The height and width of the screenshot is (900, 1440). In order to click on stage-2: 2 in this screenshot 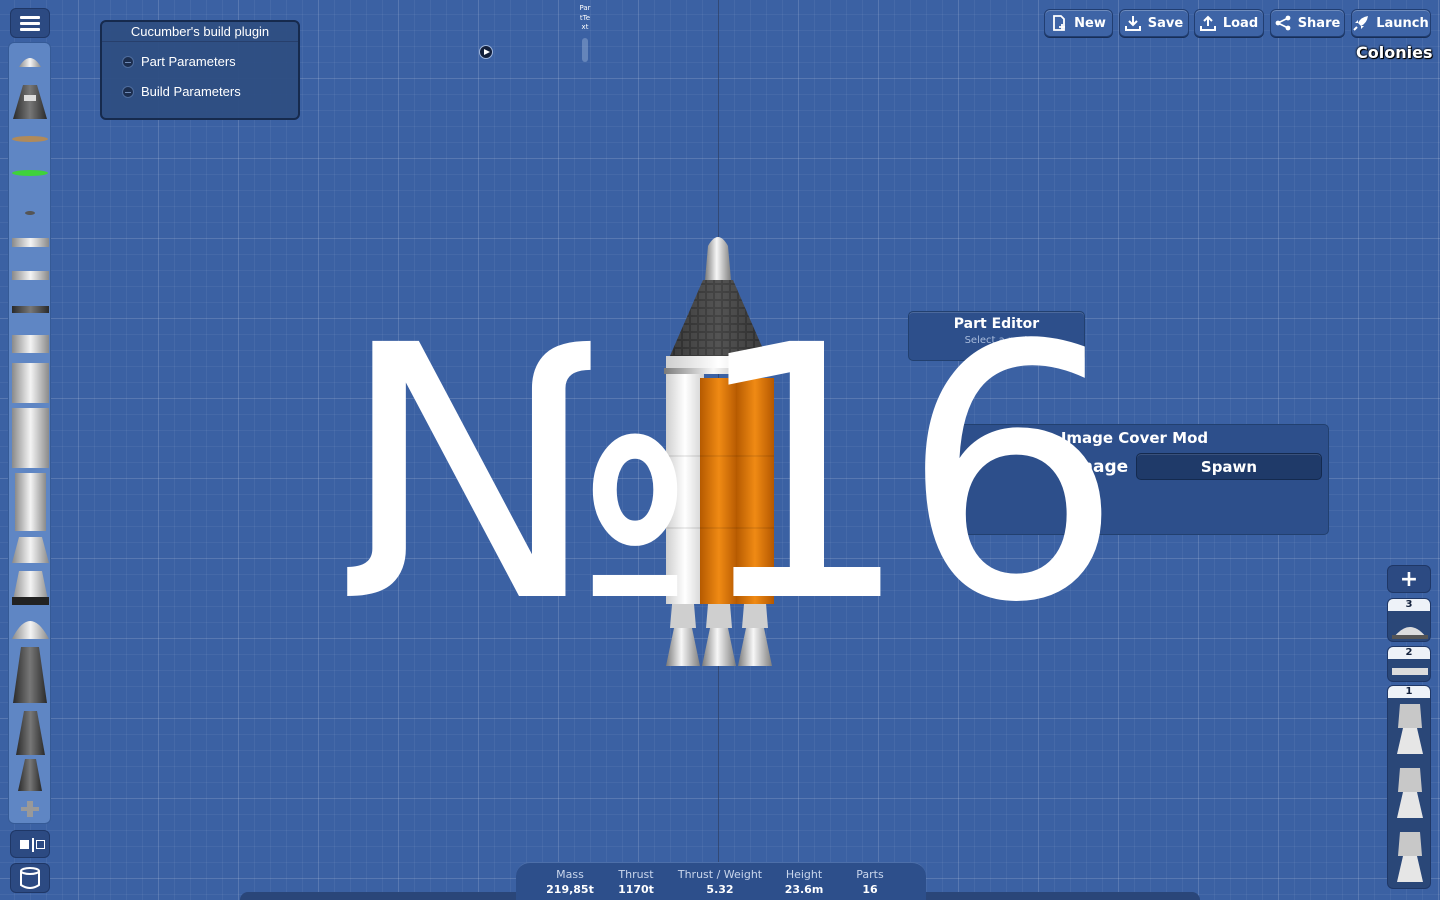, I will do `click(1409, 664)`.